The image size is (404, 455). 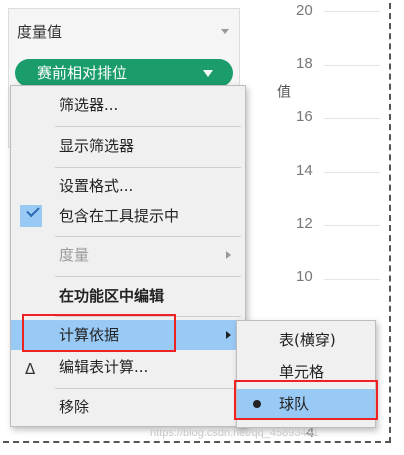 I want to click on menu-item-label: 移除, so click(x=74, y=407).